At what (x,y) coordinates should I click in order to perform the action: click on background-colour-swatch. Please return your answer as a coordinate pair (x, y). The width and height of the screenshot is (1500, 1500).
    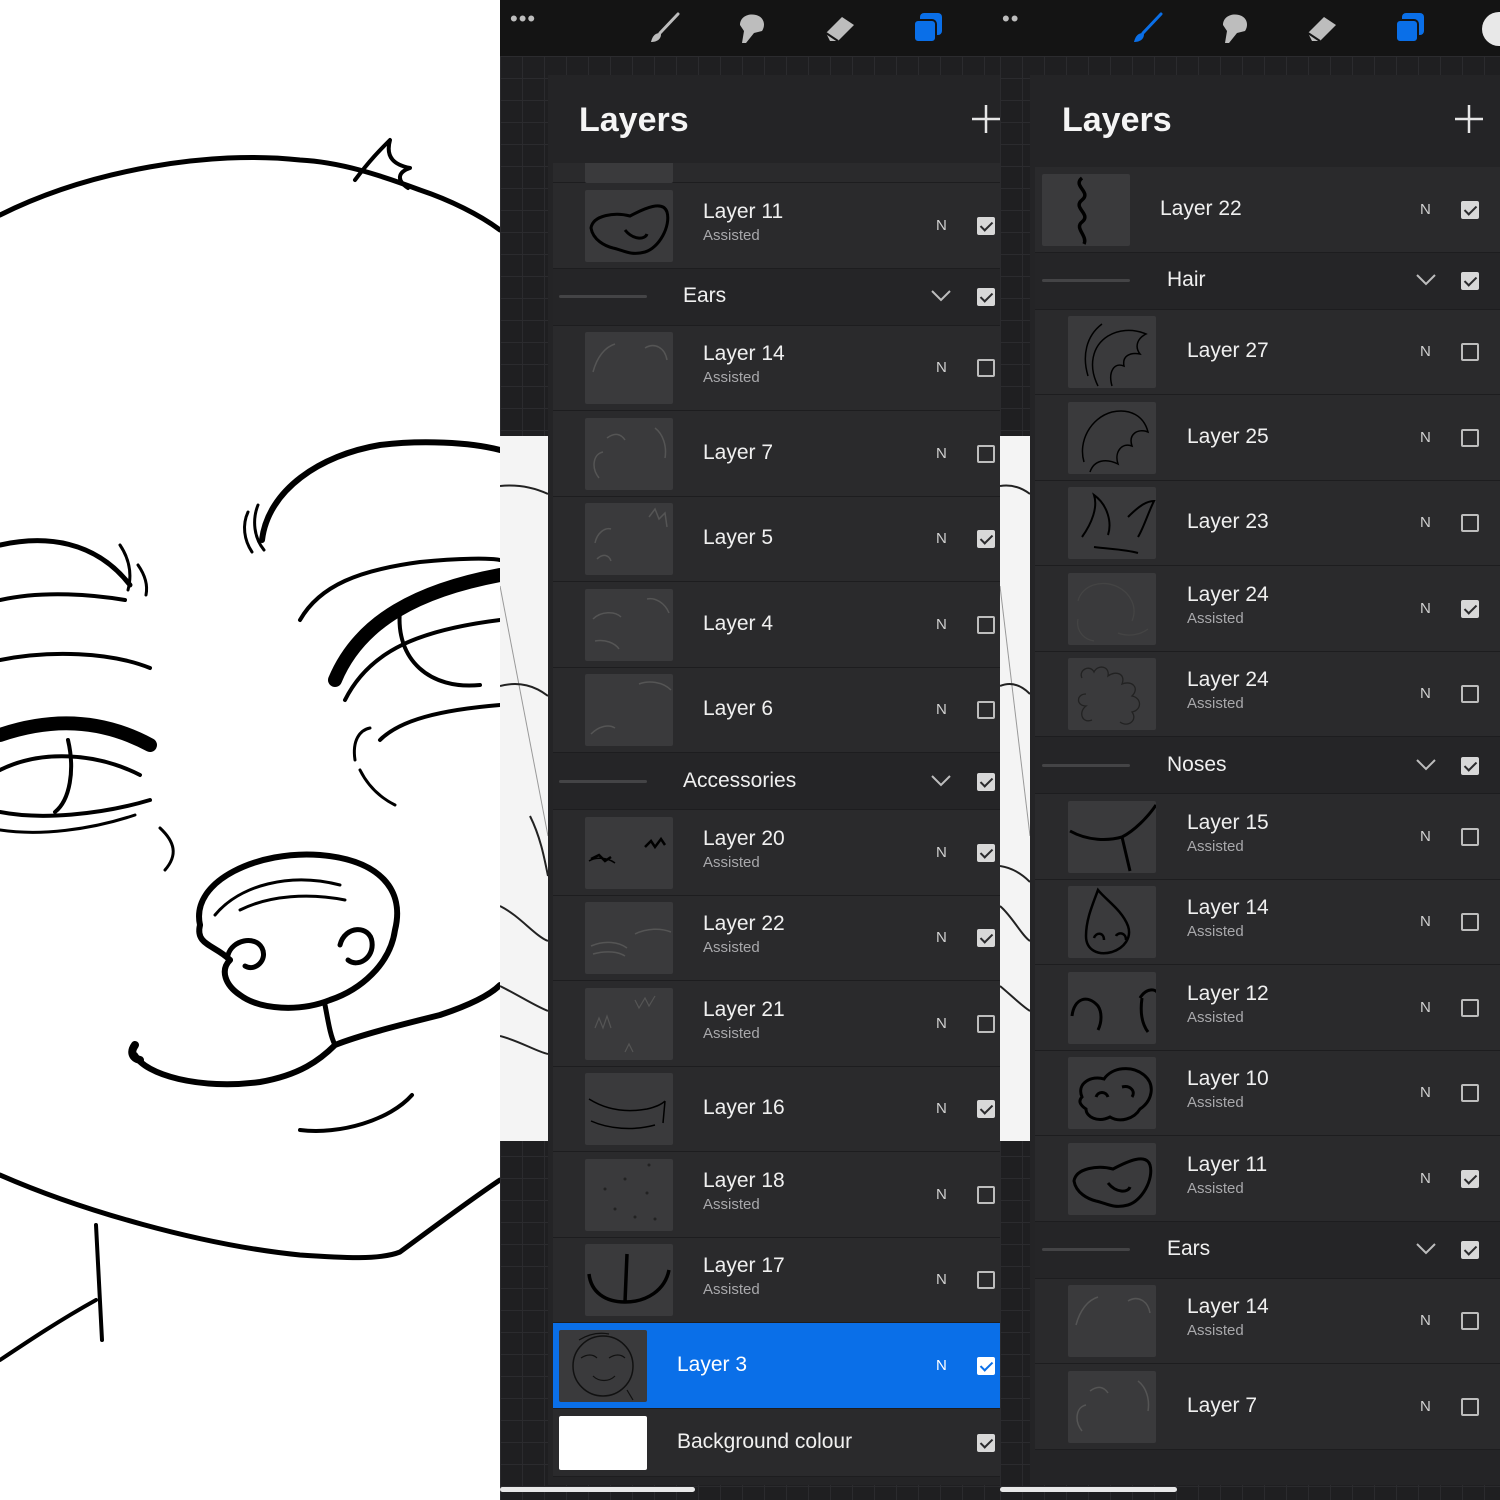
    Looking at the image, I should click on (603, 1442).